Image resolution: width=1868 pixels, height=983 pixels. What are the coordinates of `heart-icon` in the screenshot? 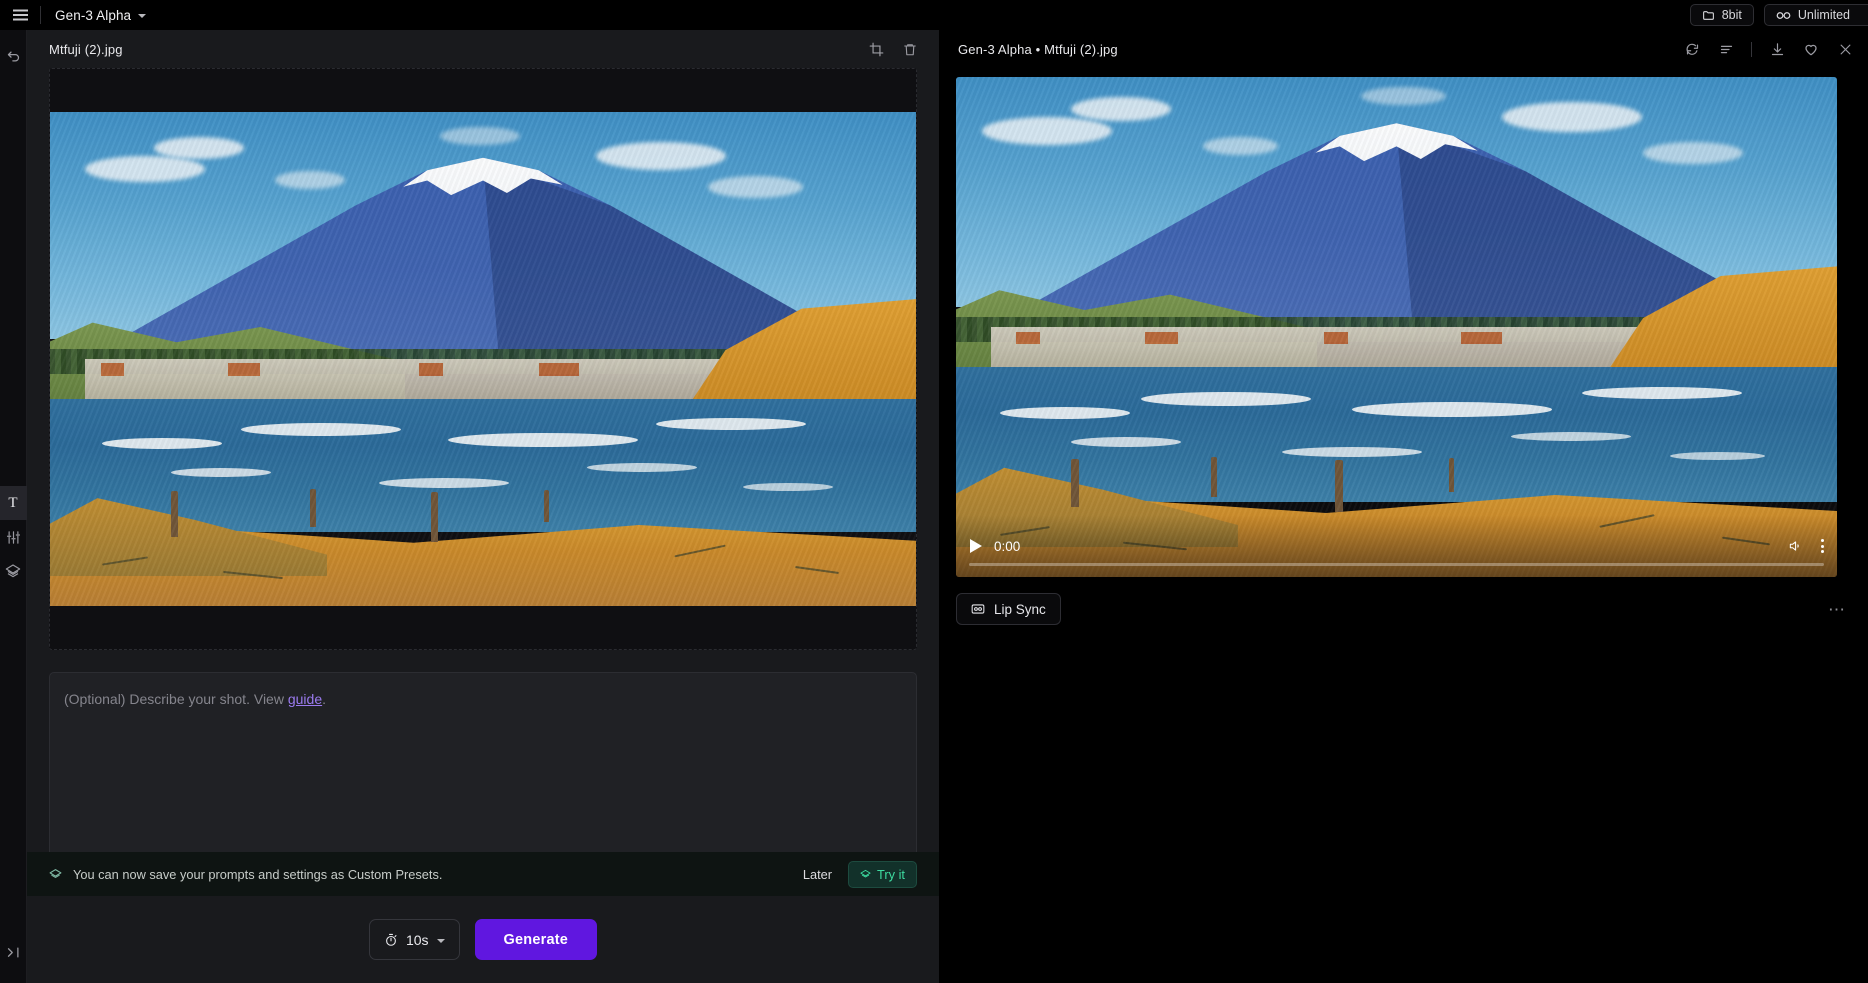 It's located at (1811, 49).